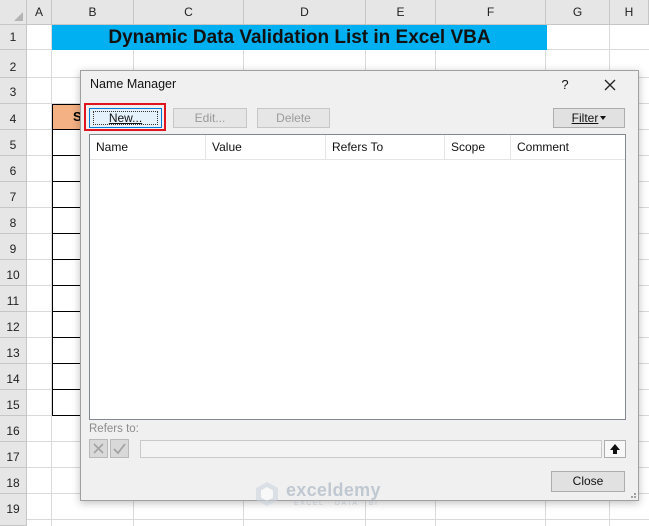  I want to click on filter-button: Filter, so click(589, 118).